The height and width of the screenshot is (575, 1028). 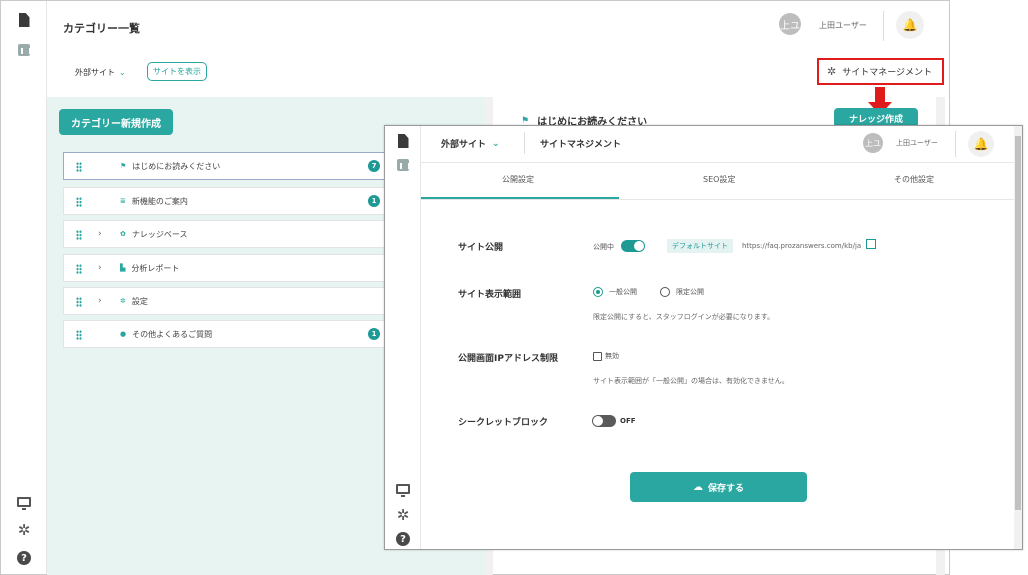 I want to click on ip-restriction-label: 公開画面IPアドレス制限, so click(x=508, y=359).